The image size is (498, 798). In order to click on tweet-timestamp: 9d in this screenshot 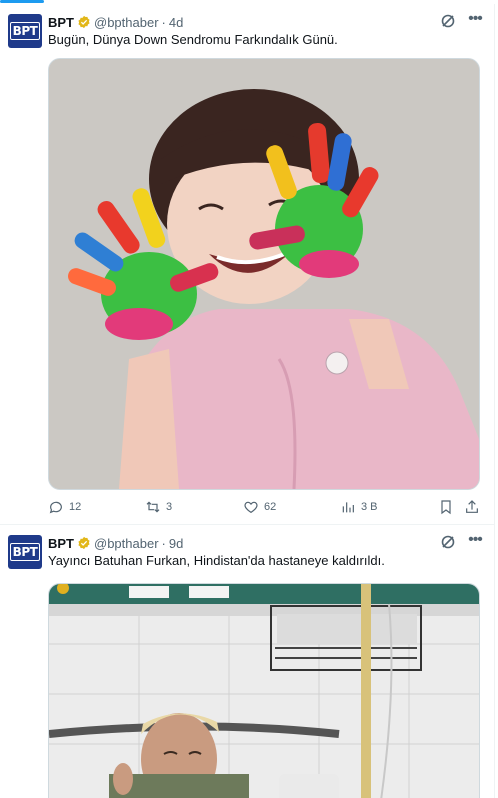, I will do `click(176, 543)`.